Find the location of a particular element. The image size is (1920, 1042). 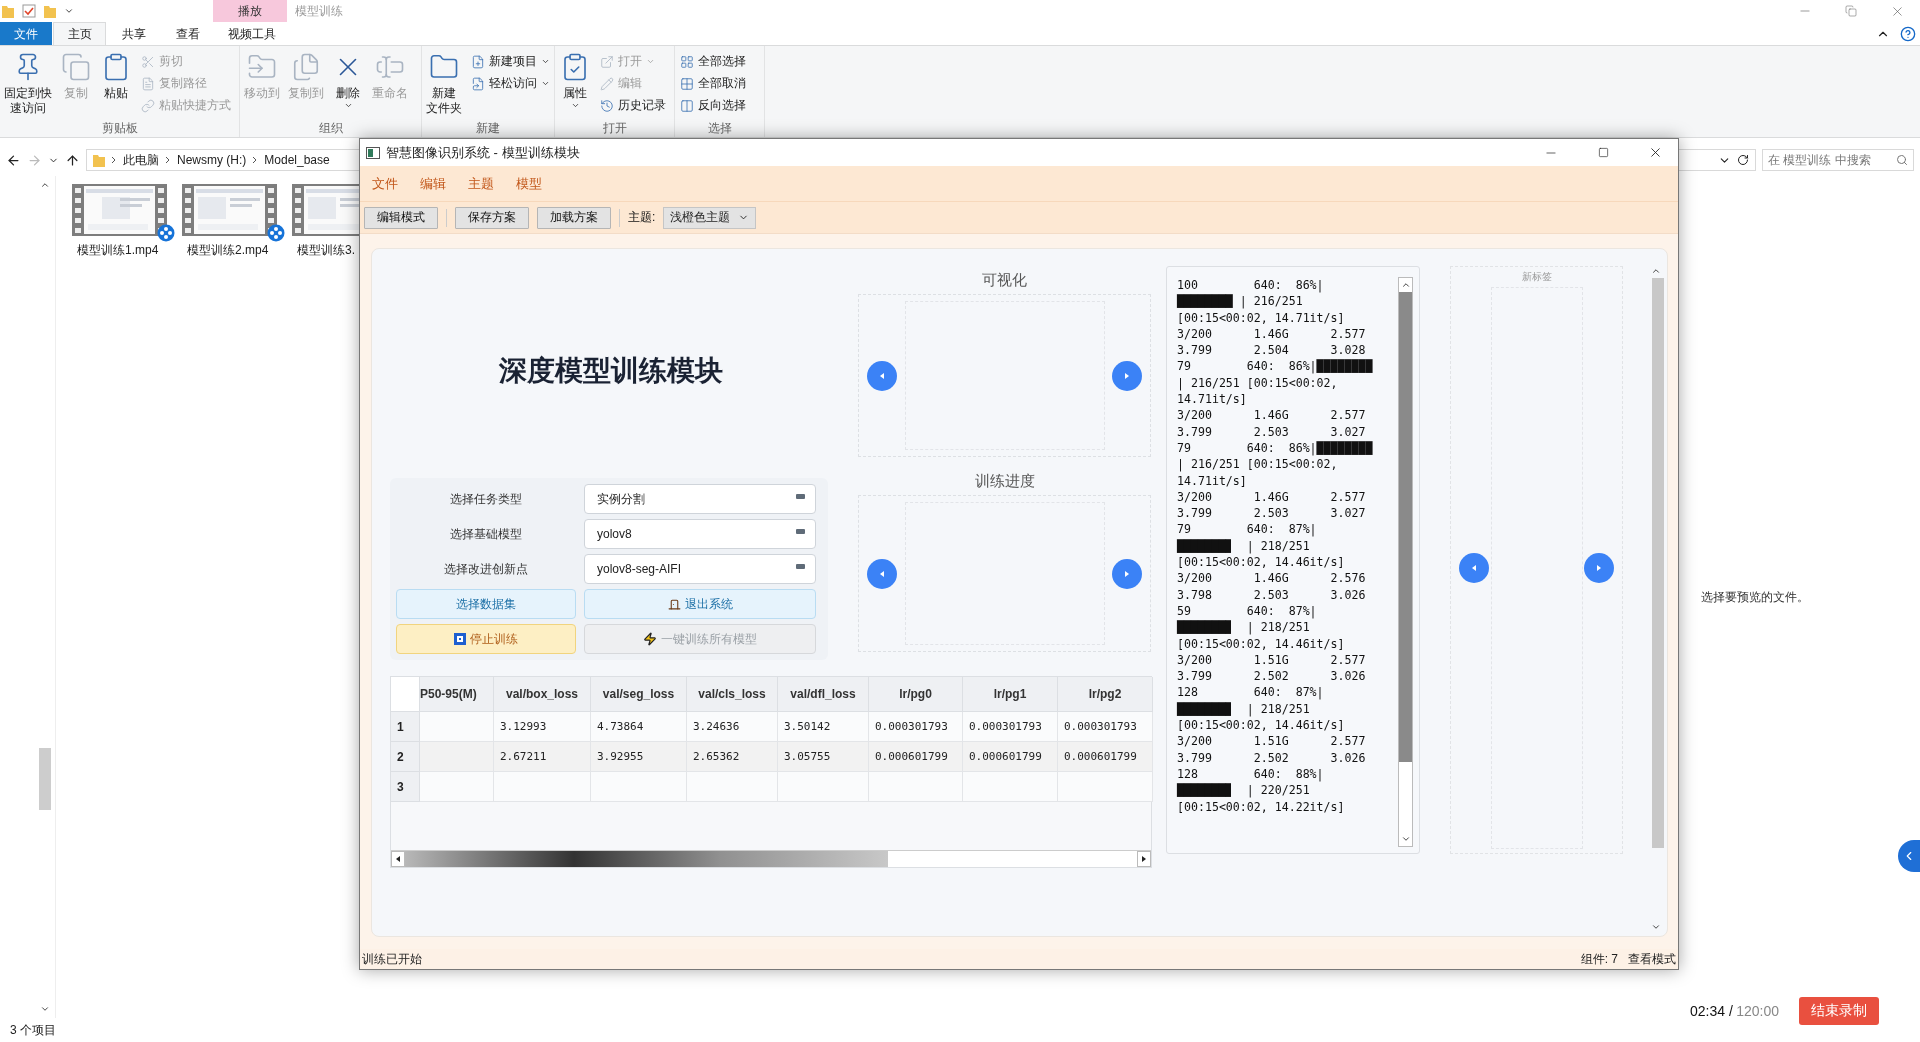

status-text: 3 个项目 is located at coordinates (33, 1030).